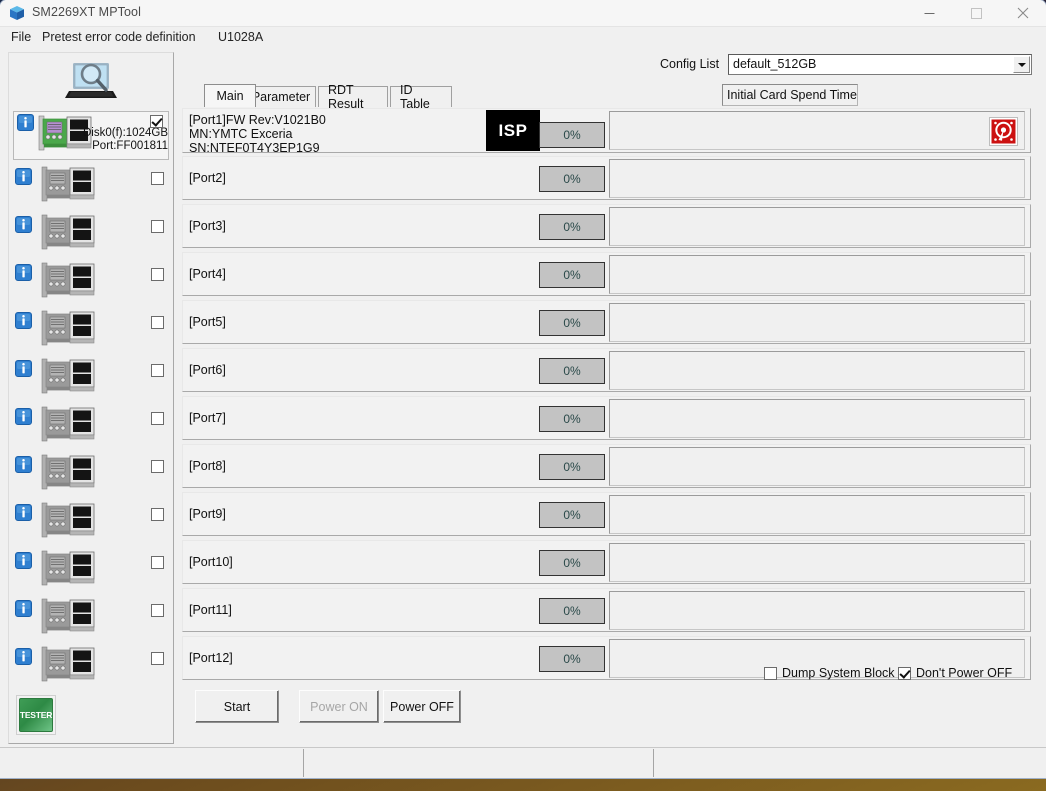 This screenshot has height=791, width=1046. I want to click on port-row-7: [Port7] 0%, so click(606, 418).